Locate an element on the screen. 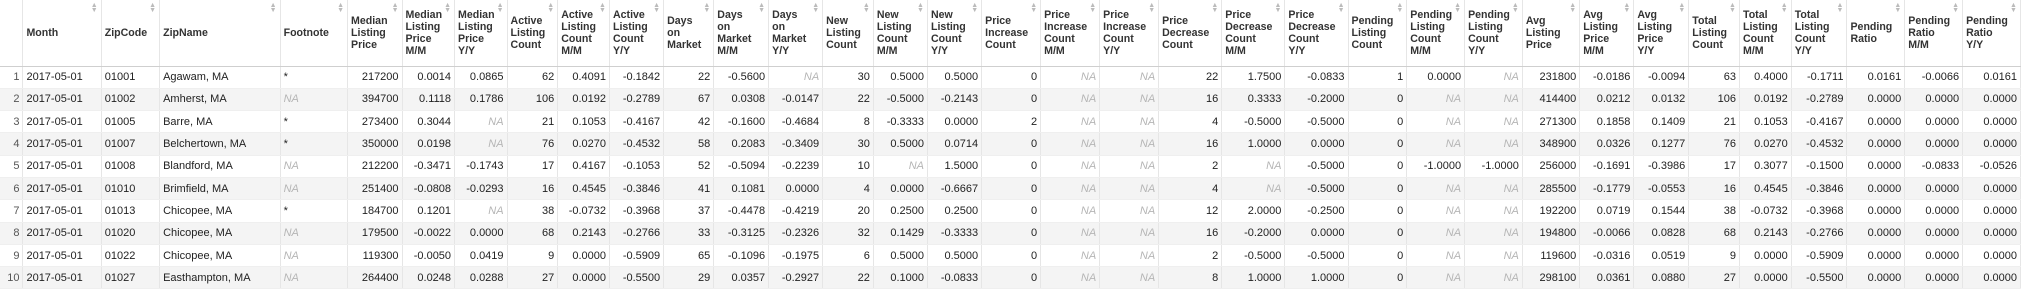 Image resolution: width=2021 pixels, height=289 pixels. column-header-pending-listing-count-m-m: Pending Listing Count M/M ▲ ▼ is located at coordinates (1436, 33).